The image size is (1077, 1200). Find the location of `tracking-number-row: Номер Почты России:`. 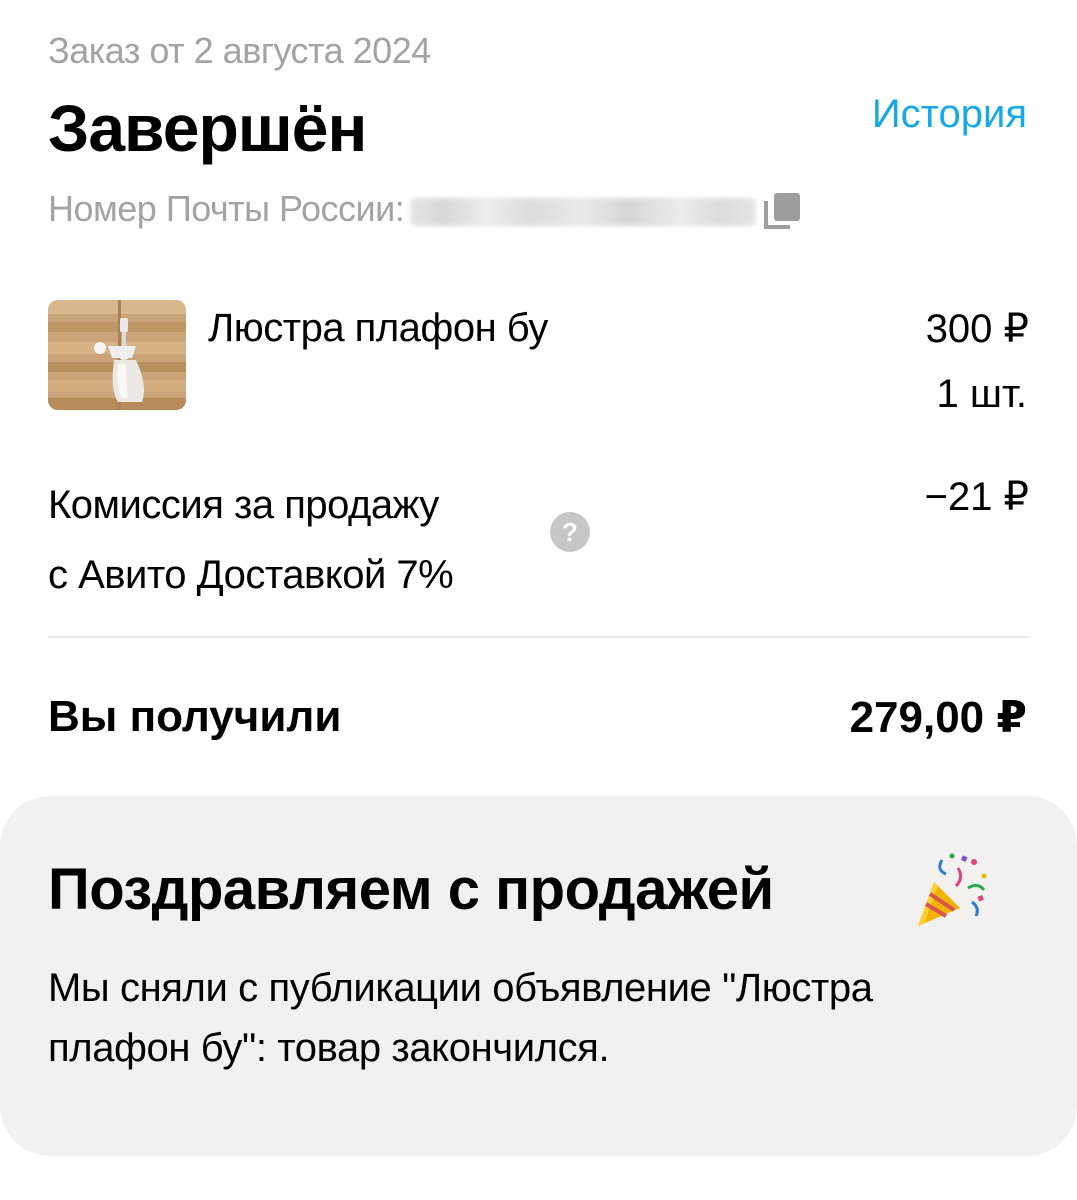

tracking-number-row: Номер Почты России: is located at coordinates (425, 209).